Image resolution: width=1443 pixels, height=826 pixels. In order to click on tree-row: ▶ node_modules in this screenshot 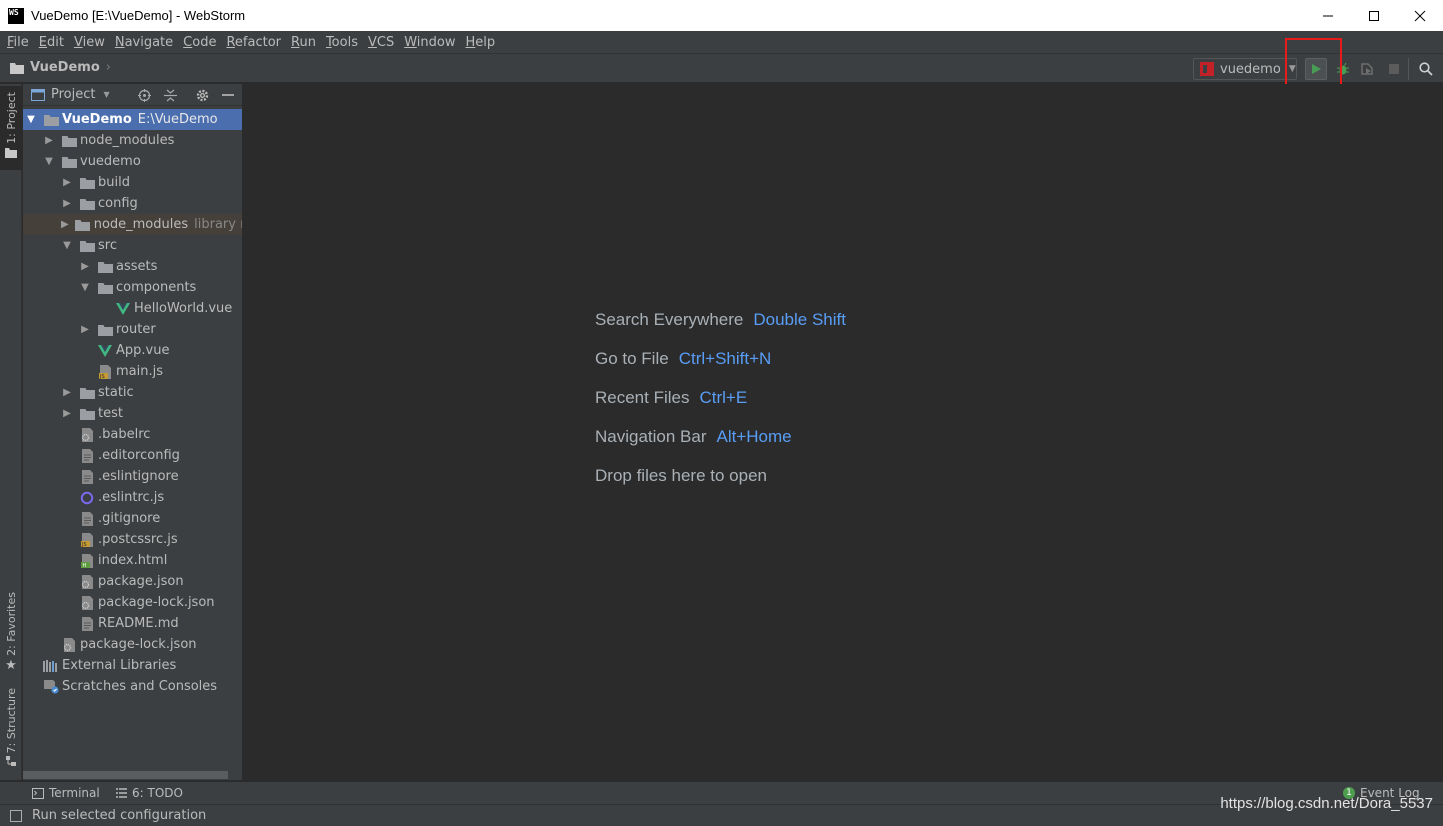, I will do `click(132, 140)`.